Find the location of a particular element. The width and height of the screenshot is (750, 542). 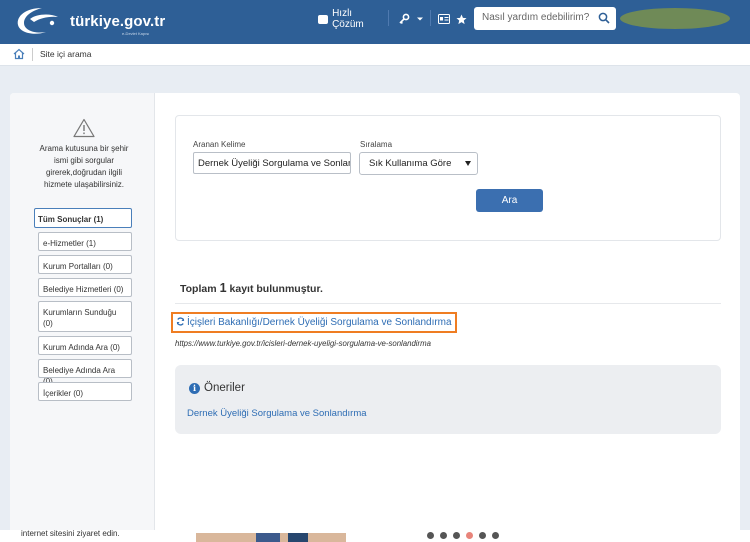

filter-contents: İçerikler (0) is located at coordinates (85, 391).